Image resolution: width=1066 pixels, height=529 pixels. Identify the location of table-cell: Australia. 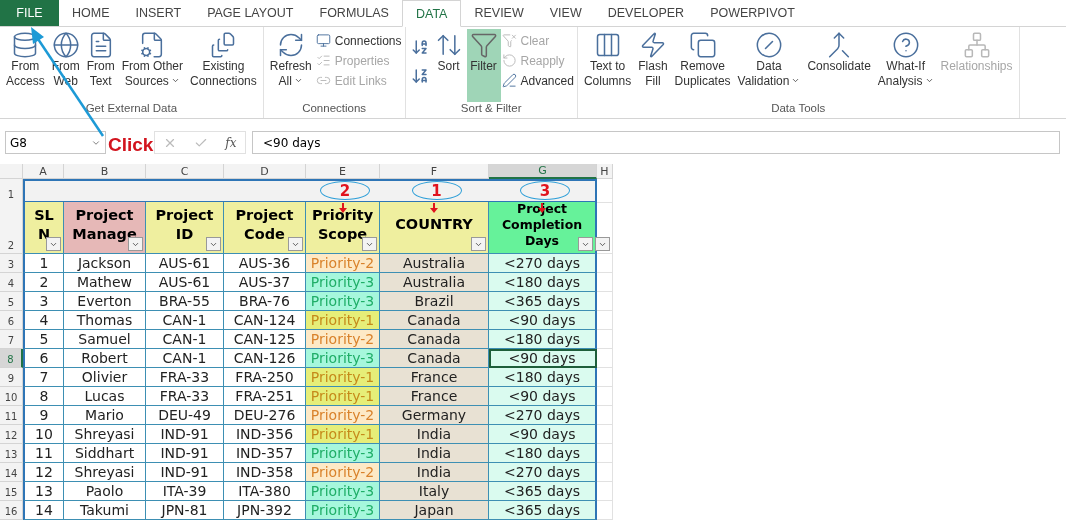
(434, 263).